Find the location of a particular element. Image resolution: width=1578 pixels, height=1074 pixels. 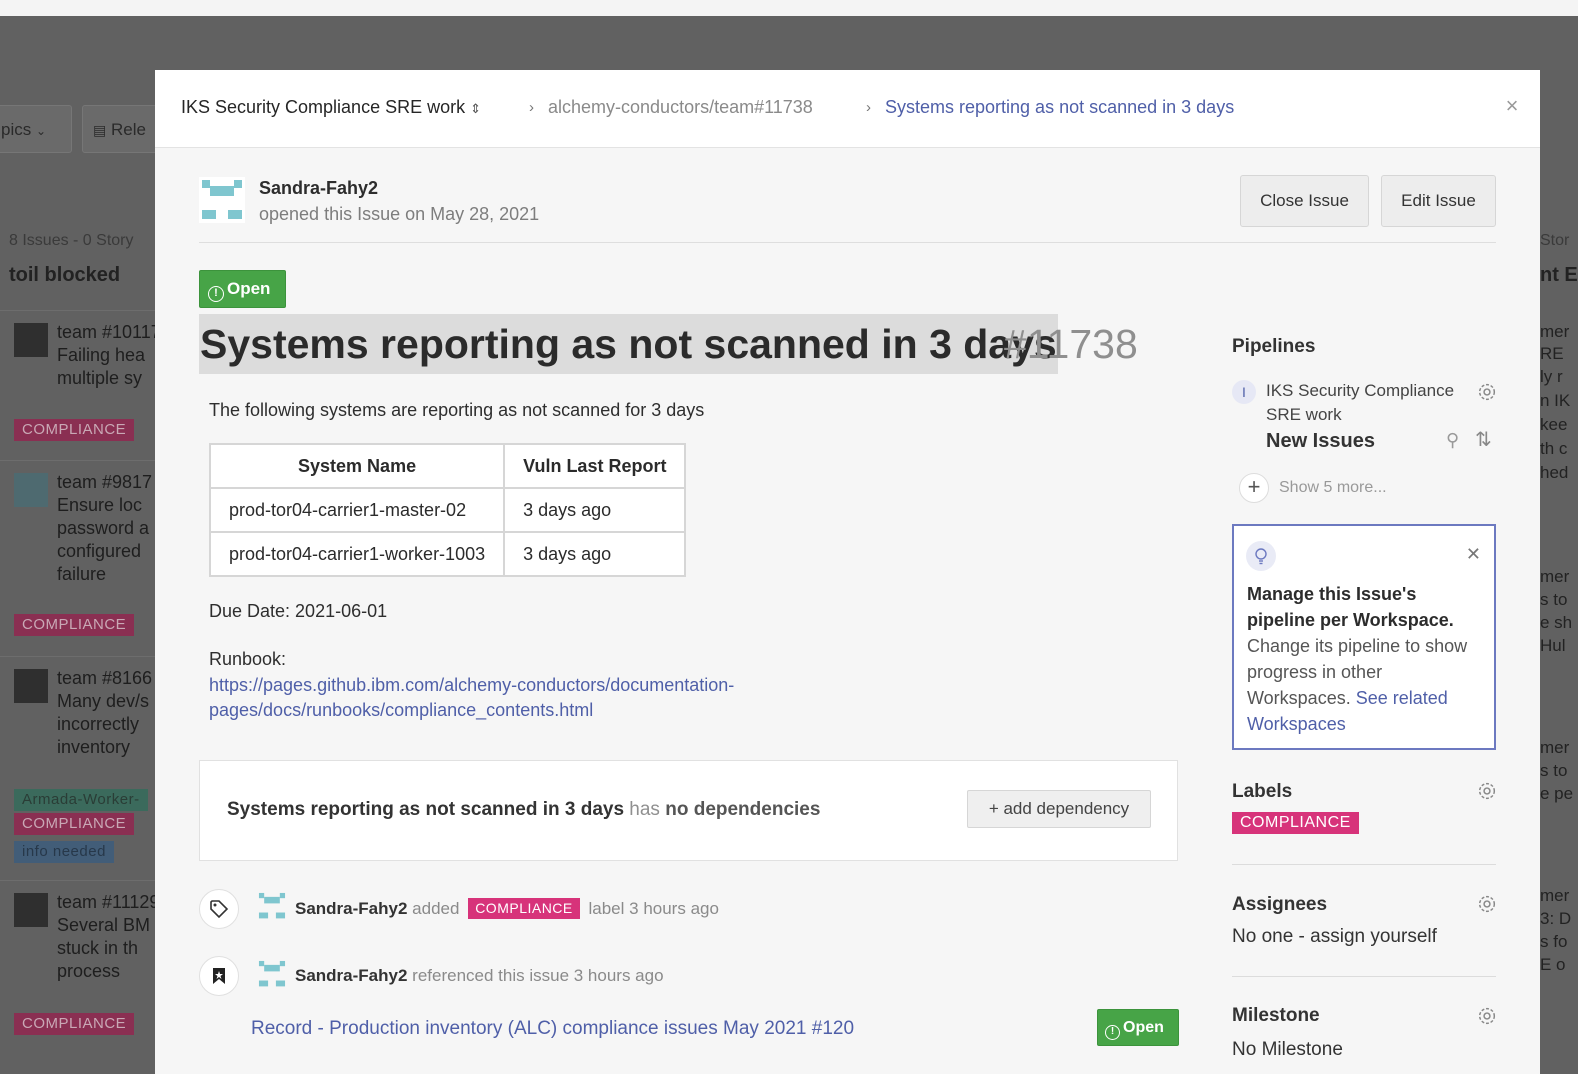

sort-arrows-icon: ⇅ is located at coordinates (1483, 439).